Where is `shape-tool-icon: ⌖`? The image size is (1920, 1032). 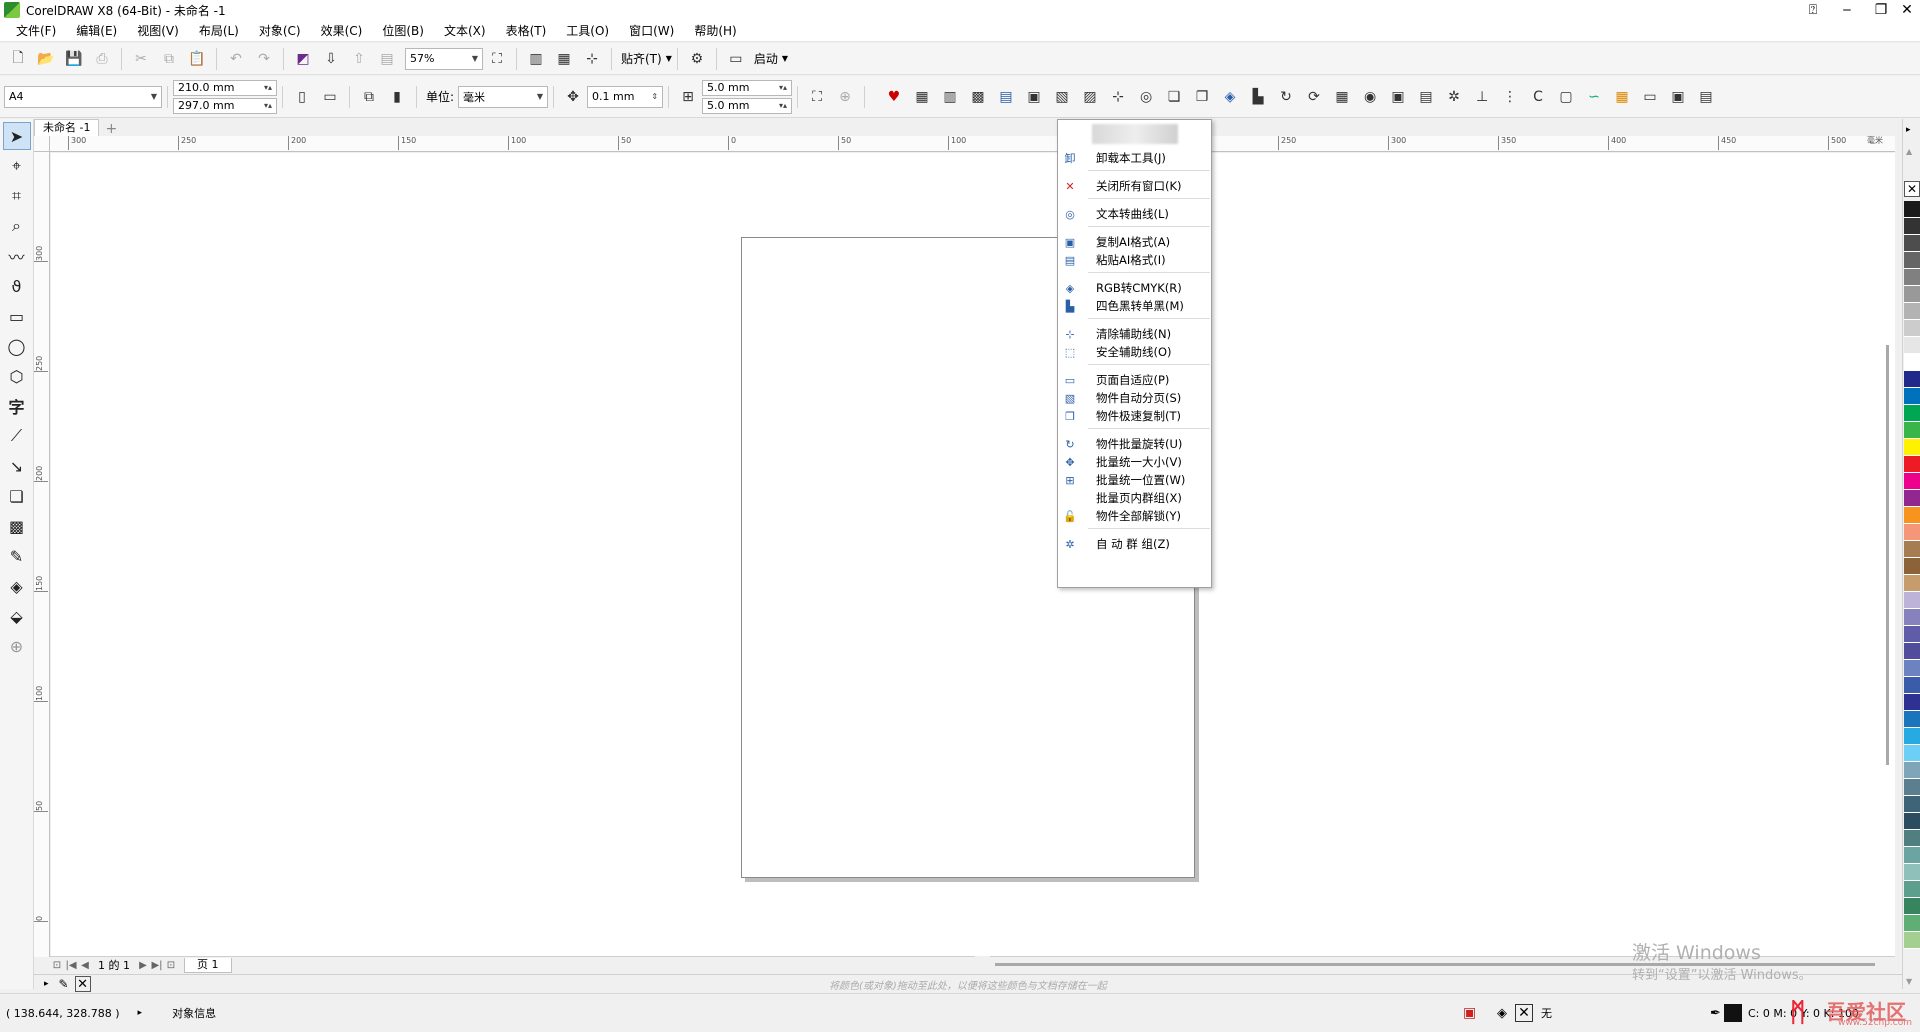
shape-tool-icon: ⌖ is located at coordinates (17, 166).